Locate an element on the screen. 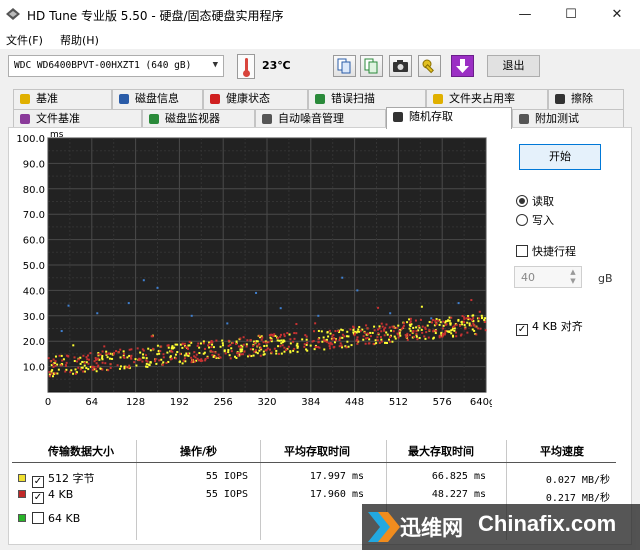  tab-info: 磁盘信息 is located at coordinates (157, 99).